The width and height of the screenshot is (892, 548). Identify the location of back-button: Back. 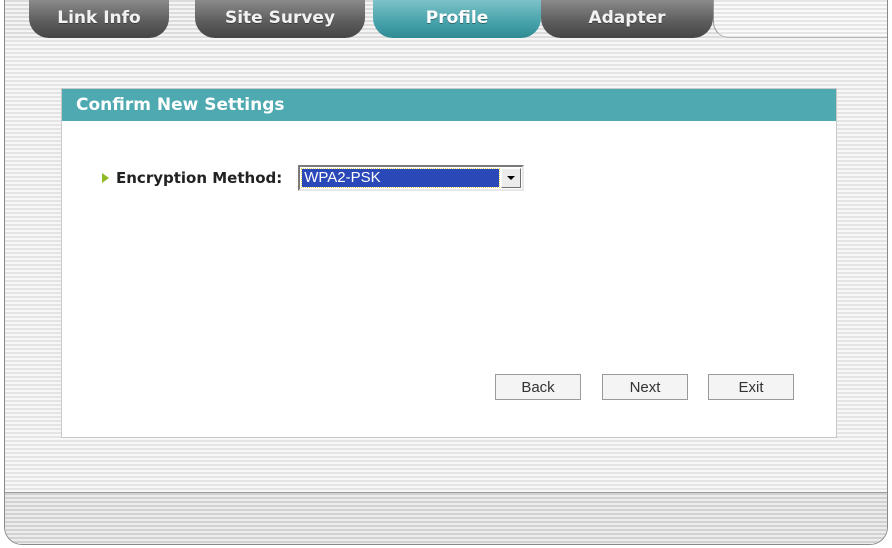
(538, 387).